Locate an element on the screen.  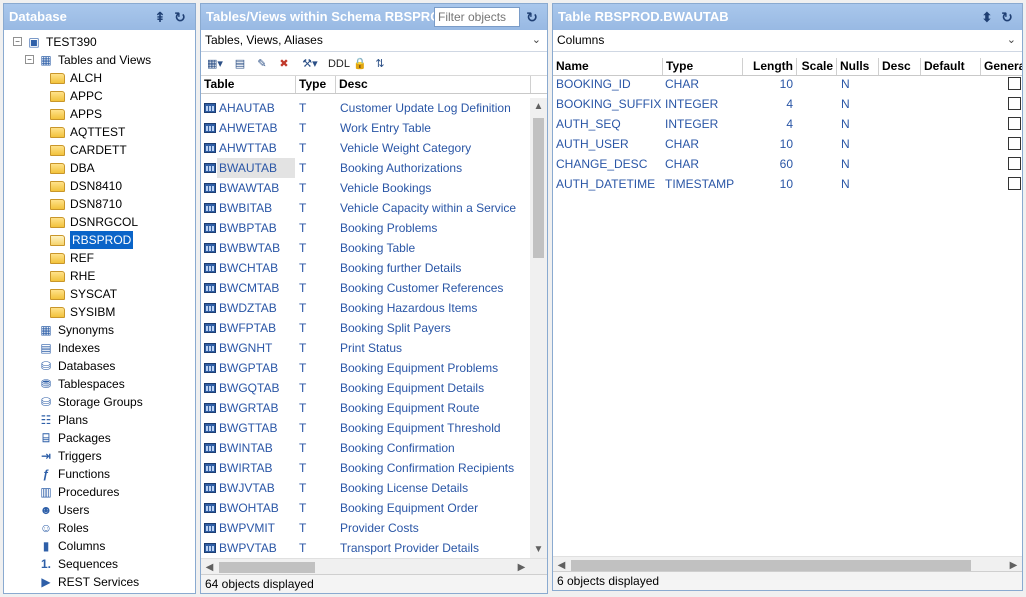
drop-table-icon: ✖ is located at coordinates (284, 64).